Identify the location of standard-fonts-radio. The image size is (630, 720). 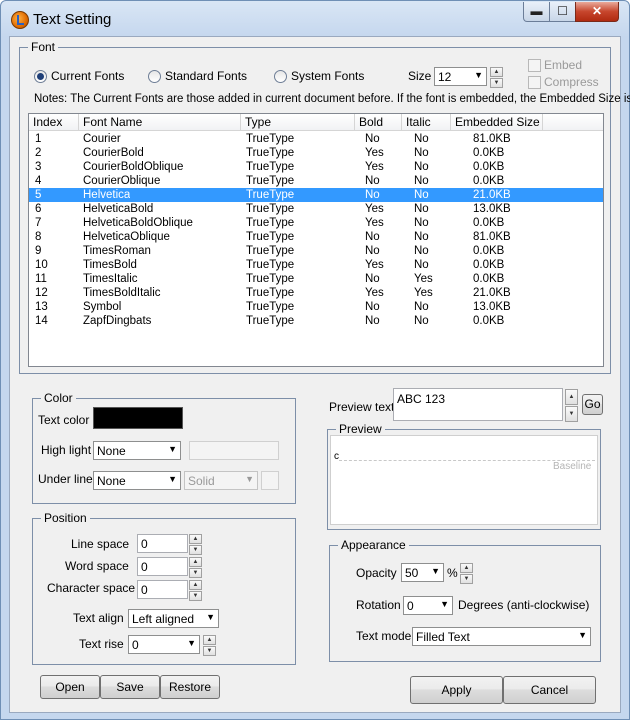
(154, 76).